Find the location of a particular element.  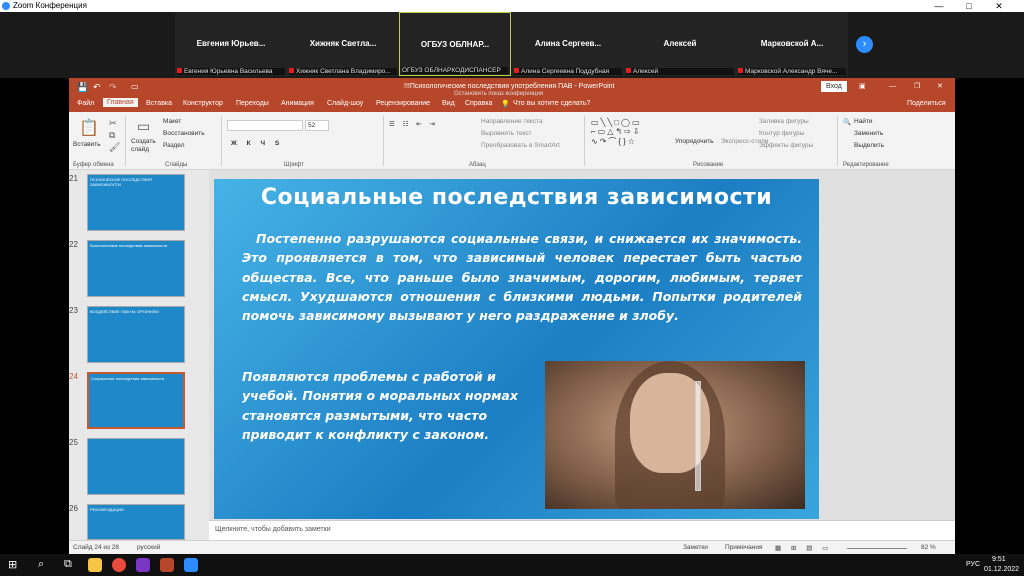

tab-transitions: Переходы is located at coordinates (252, 103).